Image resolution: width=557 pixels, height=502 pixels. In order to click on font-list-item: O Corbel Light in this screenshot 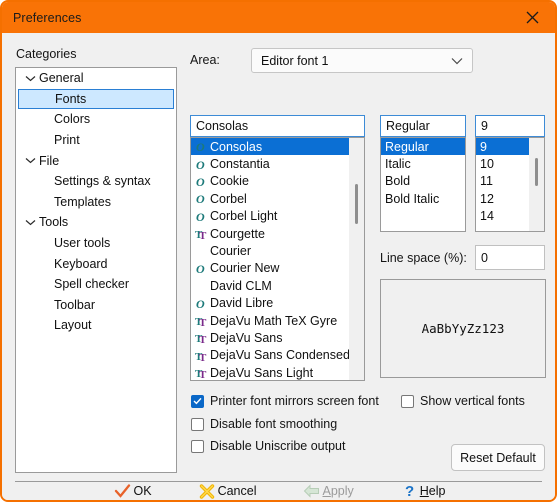, I will do `click(277, 216)`.